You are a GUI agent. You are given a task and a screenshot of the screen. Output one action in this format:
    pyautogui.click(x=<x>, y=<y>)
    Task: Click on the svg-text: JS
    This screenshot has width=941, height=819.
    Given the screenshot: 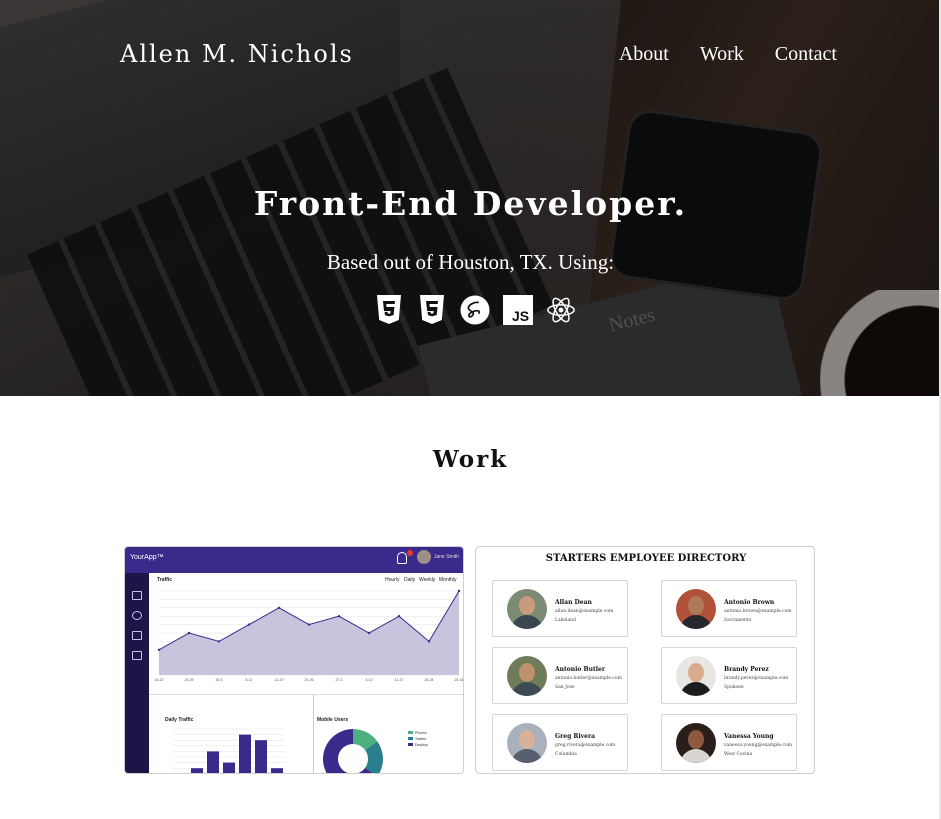 What is the action you would take?
    pyautogui.click(x=520, y=316)
    